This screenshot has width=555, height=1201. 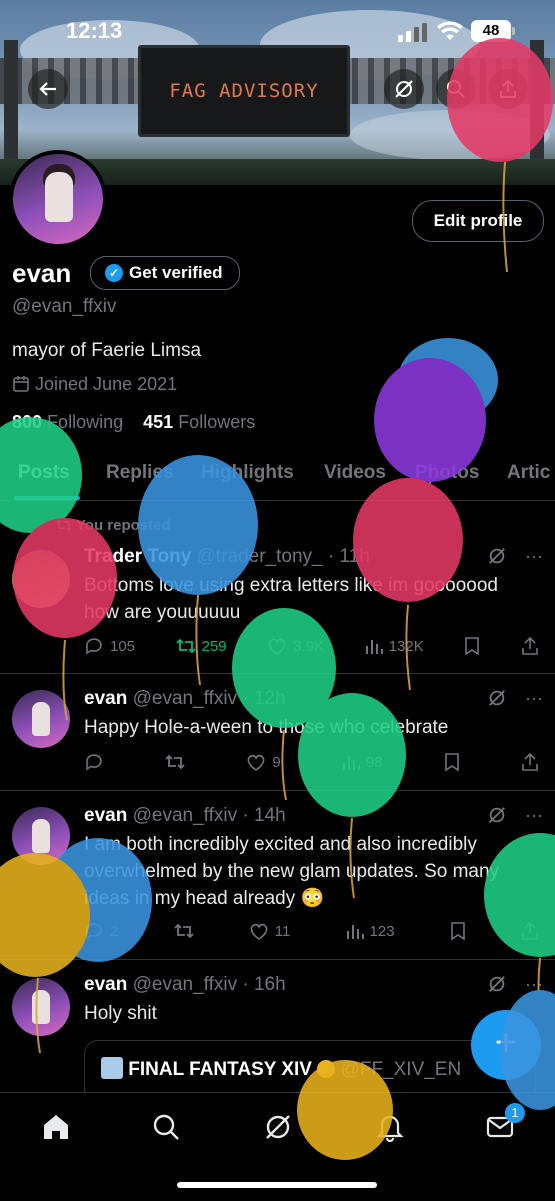 What do you see at coordinates (101, 931) in the screenshot?
I see `reply-button: 2` at bounding box center [101, 931].